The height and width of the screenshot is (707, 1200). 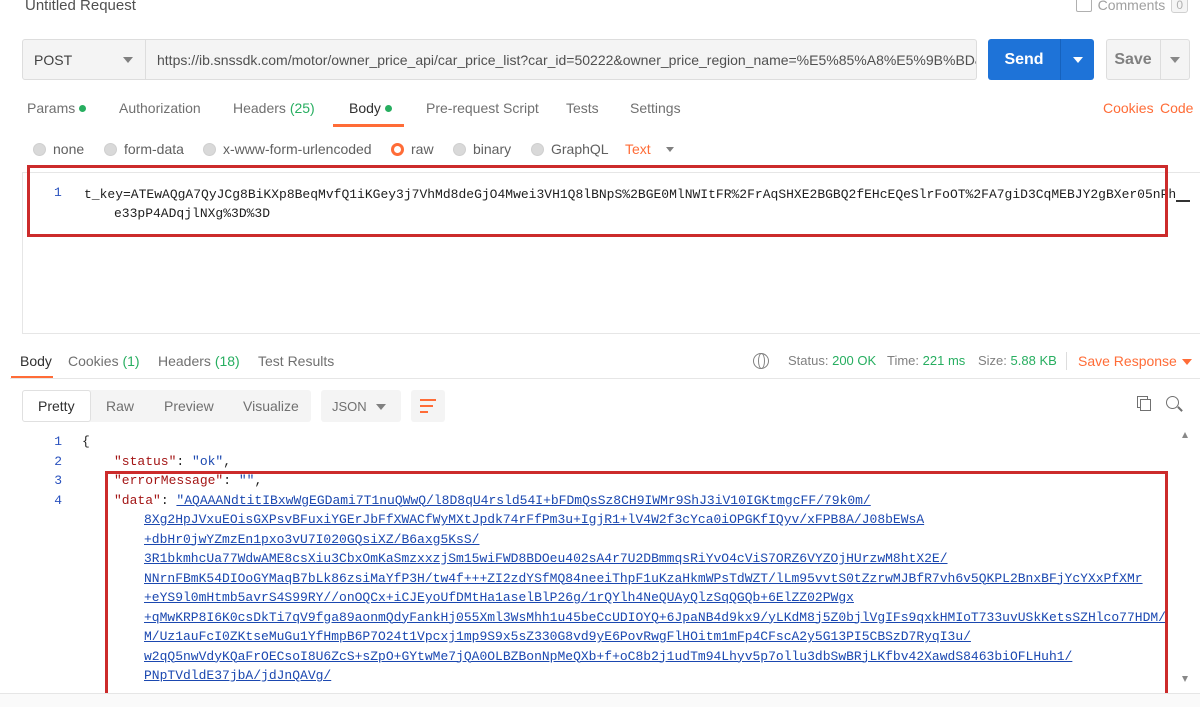 I want to click on method-label: POST, so click(x=53, y=59).